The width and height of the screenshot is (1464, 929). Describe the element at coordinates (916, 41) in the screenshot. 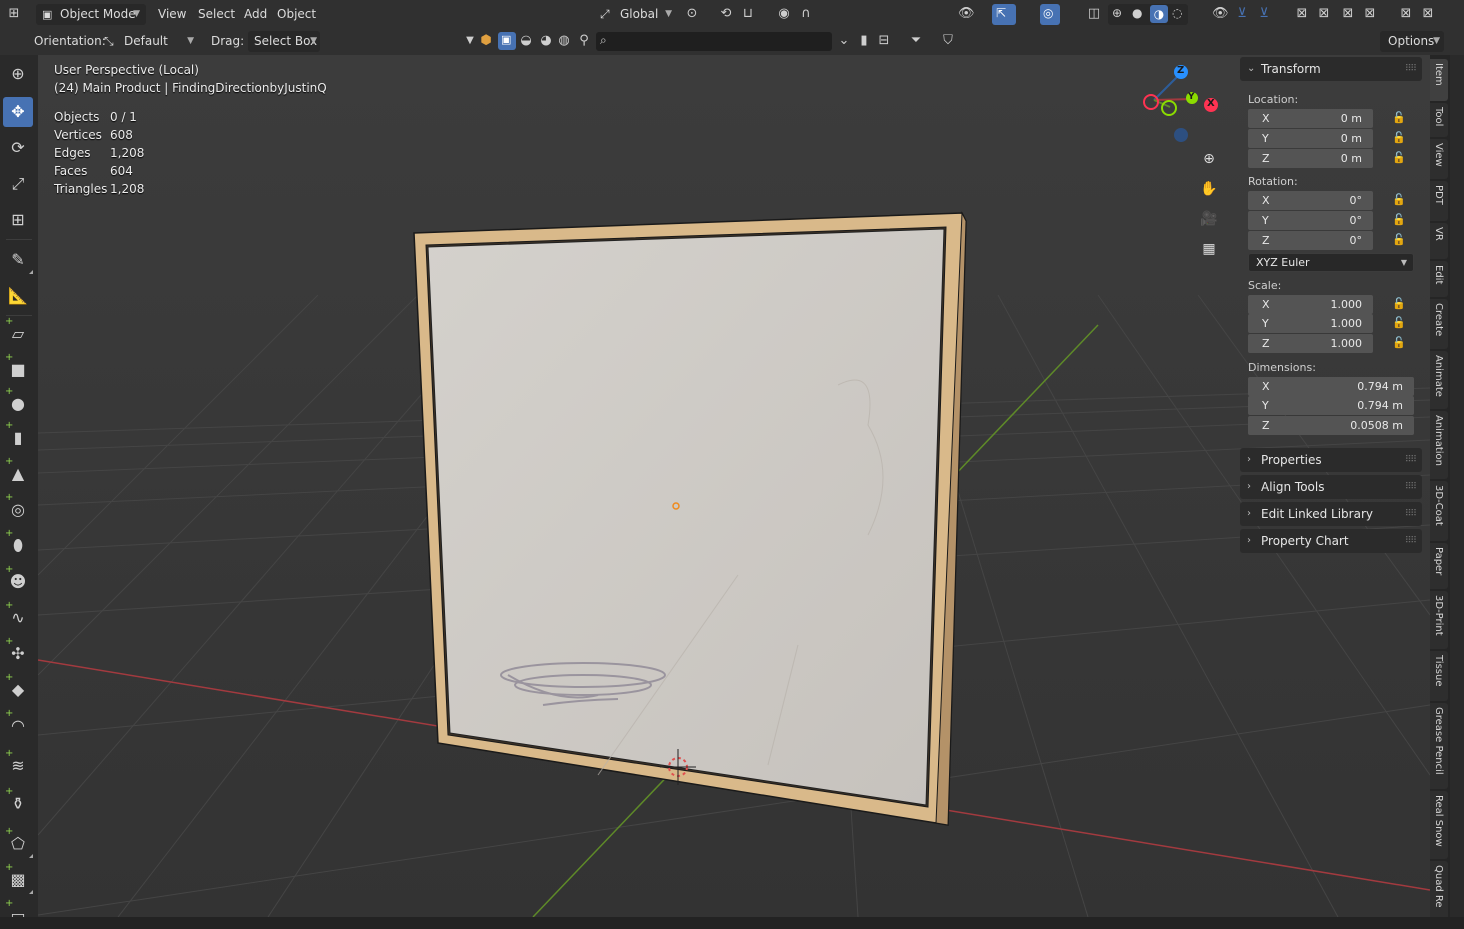

I see `filter-icon: ⏷` at that location.